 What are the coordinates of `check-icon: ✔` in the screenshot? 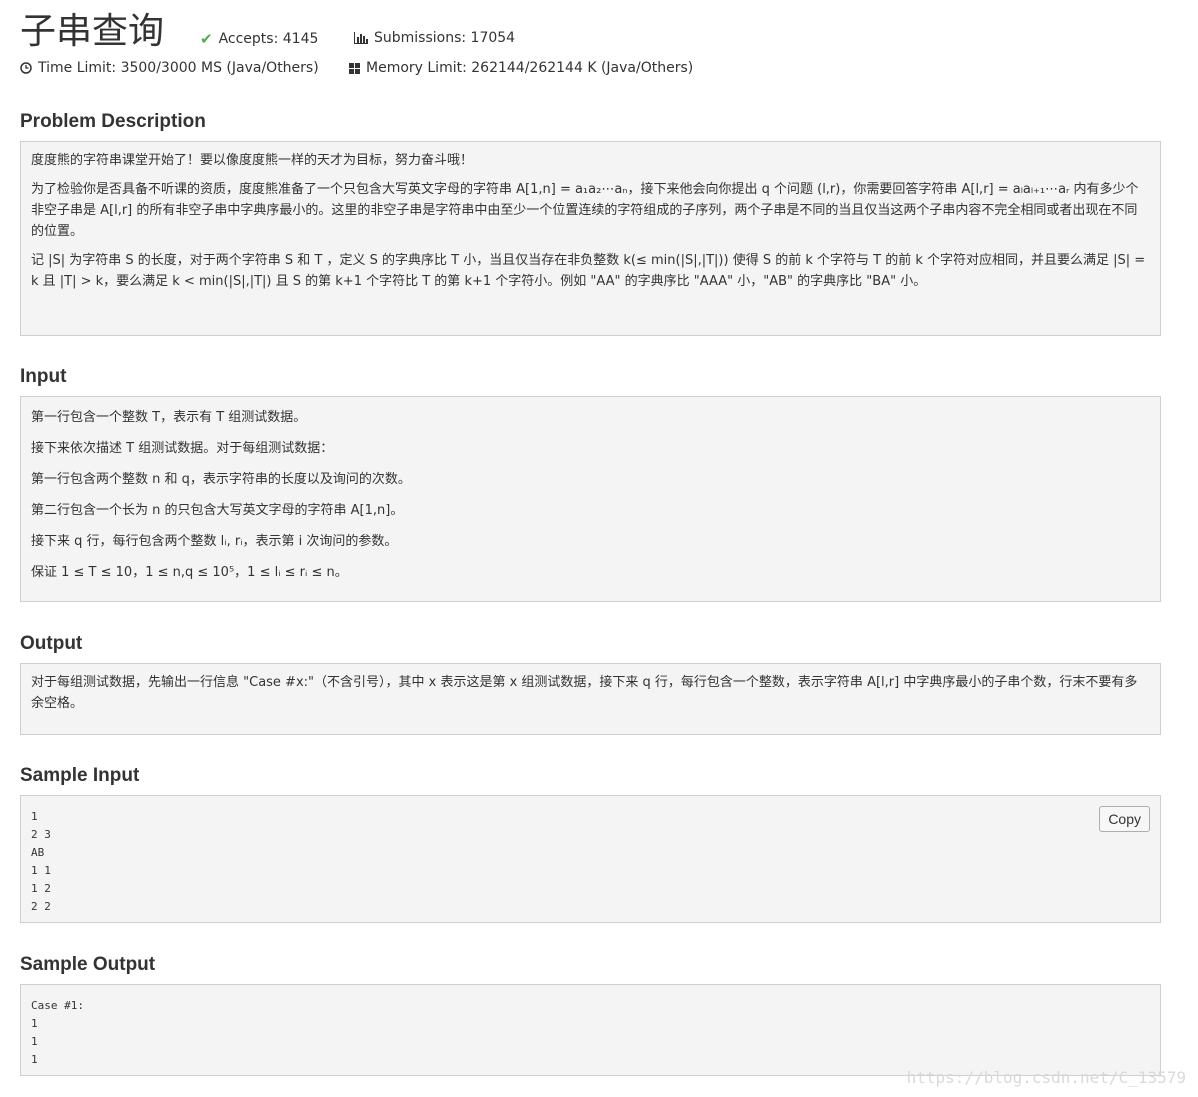 It's located at (206, 39).